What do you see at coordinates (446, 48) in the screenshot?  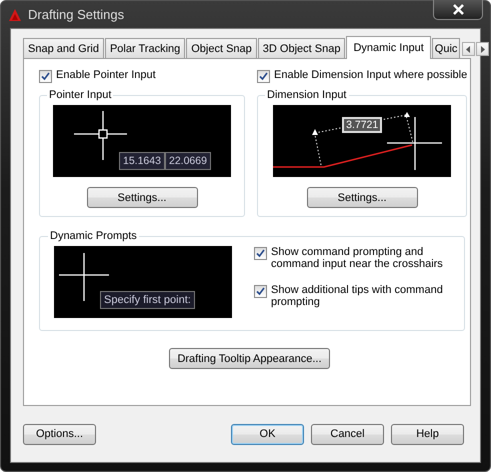 I see `tab: Quic` at bounding box center [446, 48].